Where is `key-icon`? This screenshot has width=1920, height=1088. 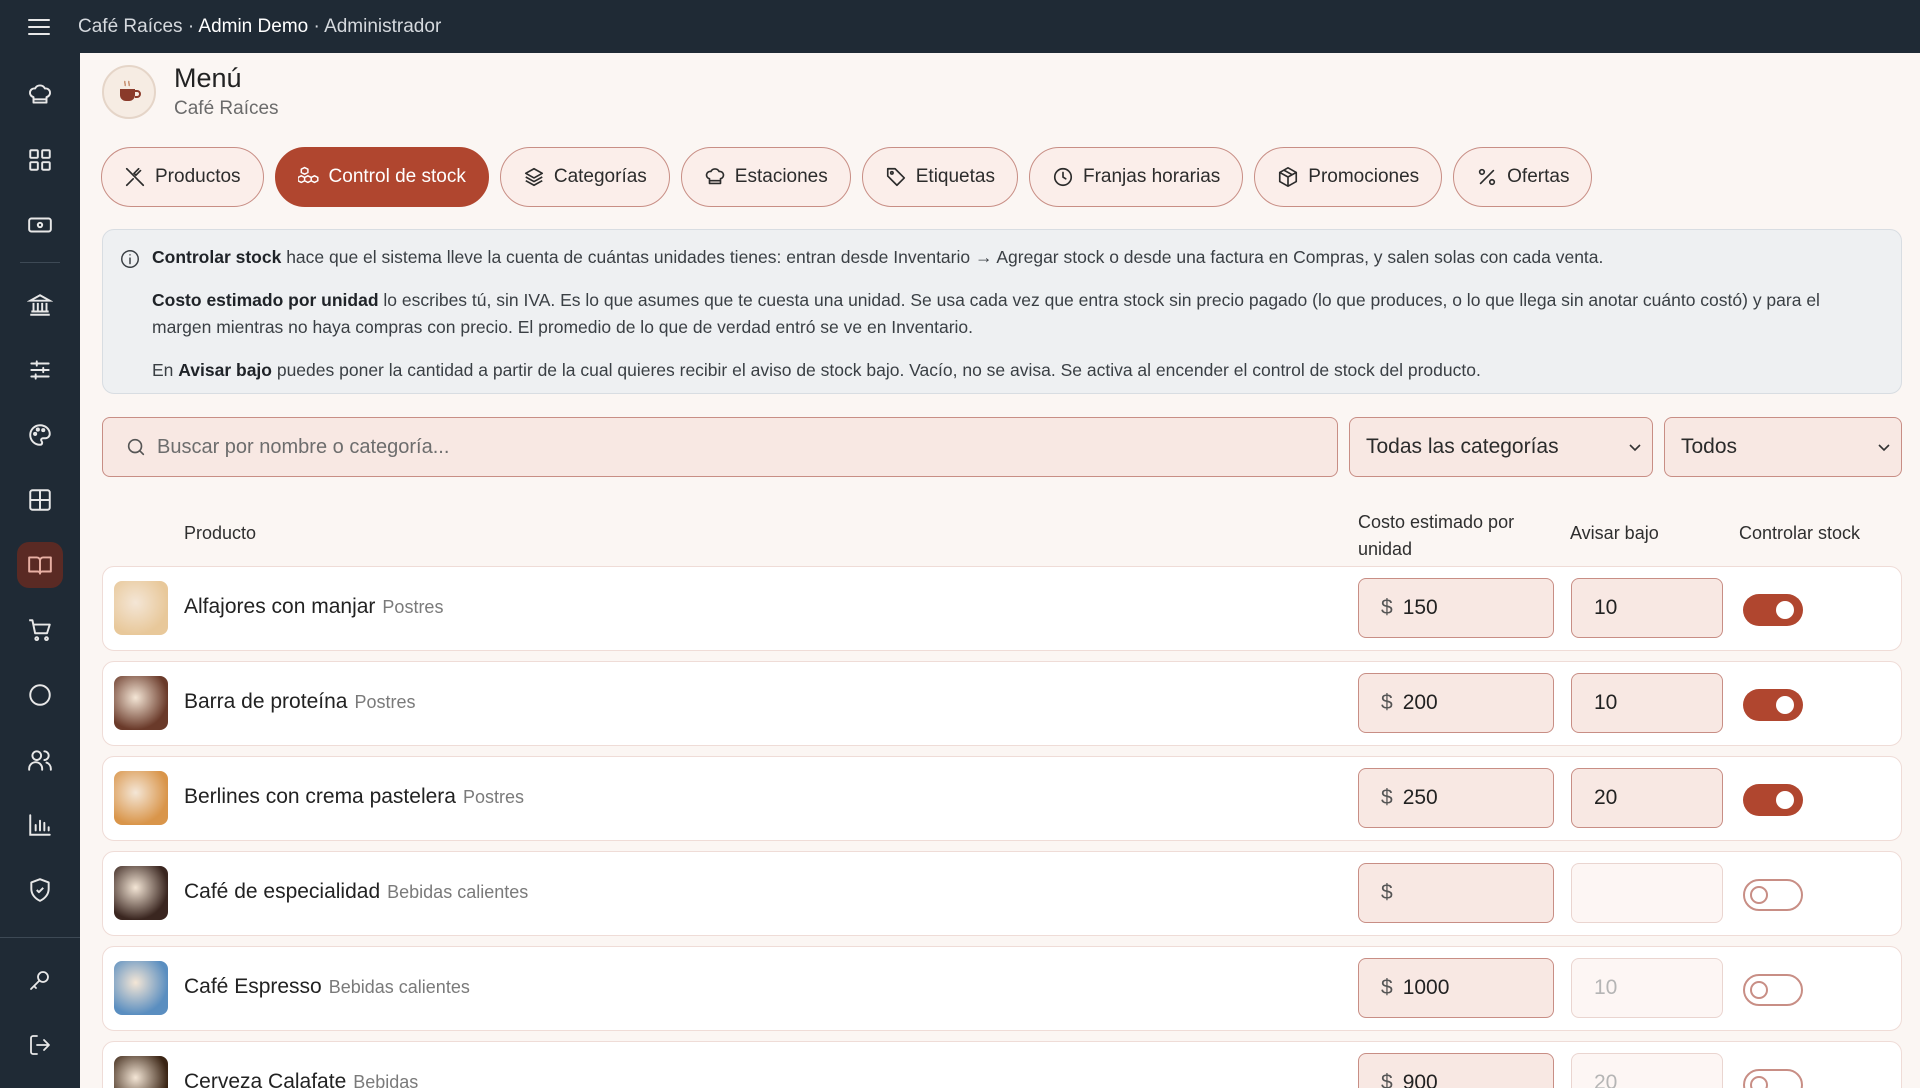
key-icon is located at coordinates (40, 980).